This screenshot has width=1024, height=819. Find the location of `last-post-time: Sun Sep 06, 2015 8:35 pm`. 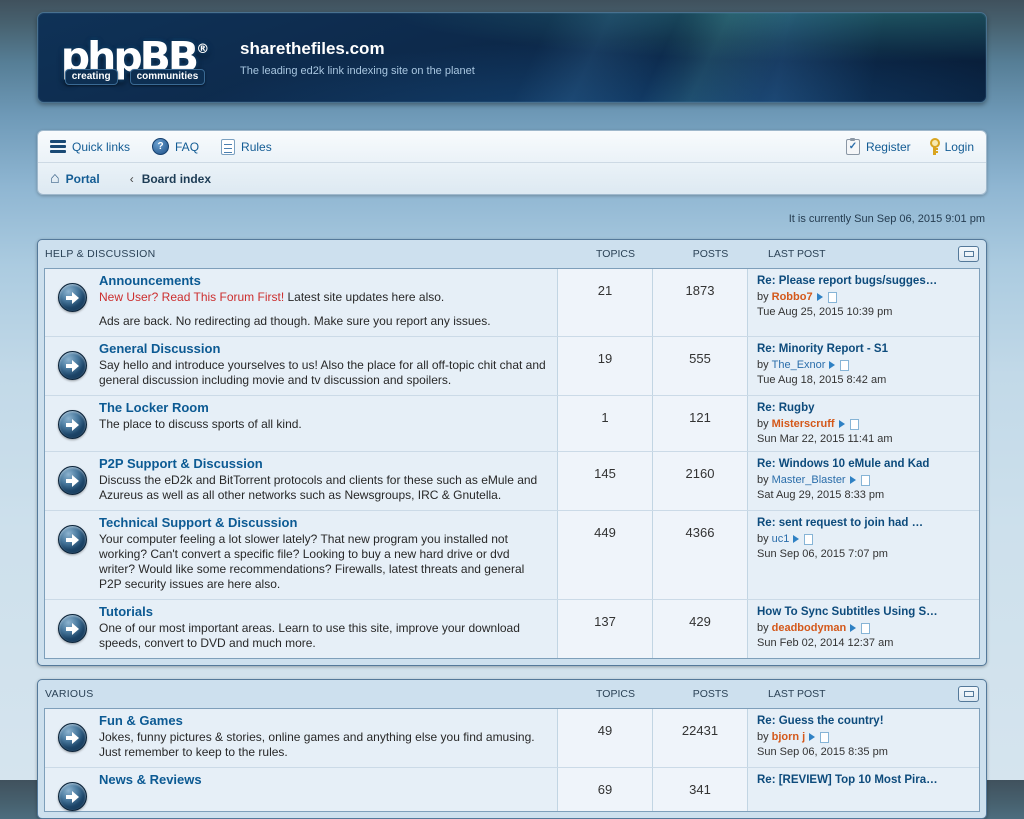

last-post-time: Sun Sep 06, 2015 8:35 pm is located at coordinates (822, 752).